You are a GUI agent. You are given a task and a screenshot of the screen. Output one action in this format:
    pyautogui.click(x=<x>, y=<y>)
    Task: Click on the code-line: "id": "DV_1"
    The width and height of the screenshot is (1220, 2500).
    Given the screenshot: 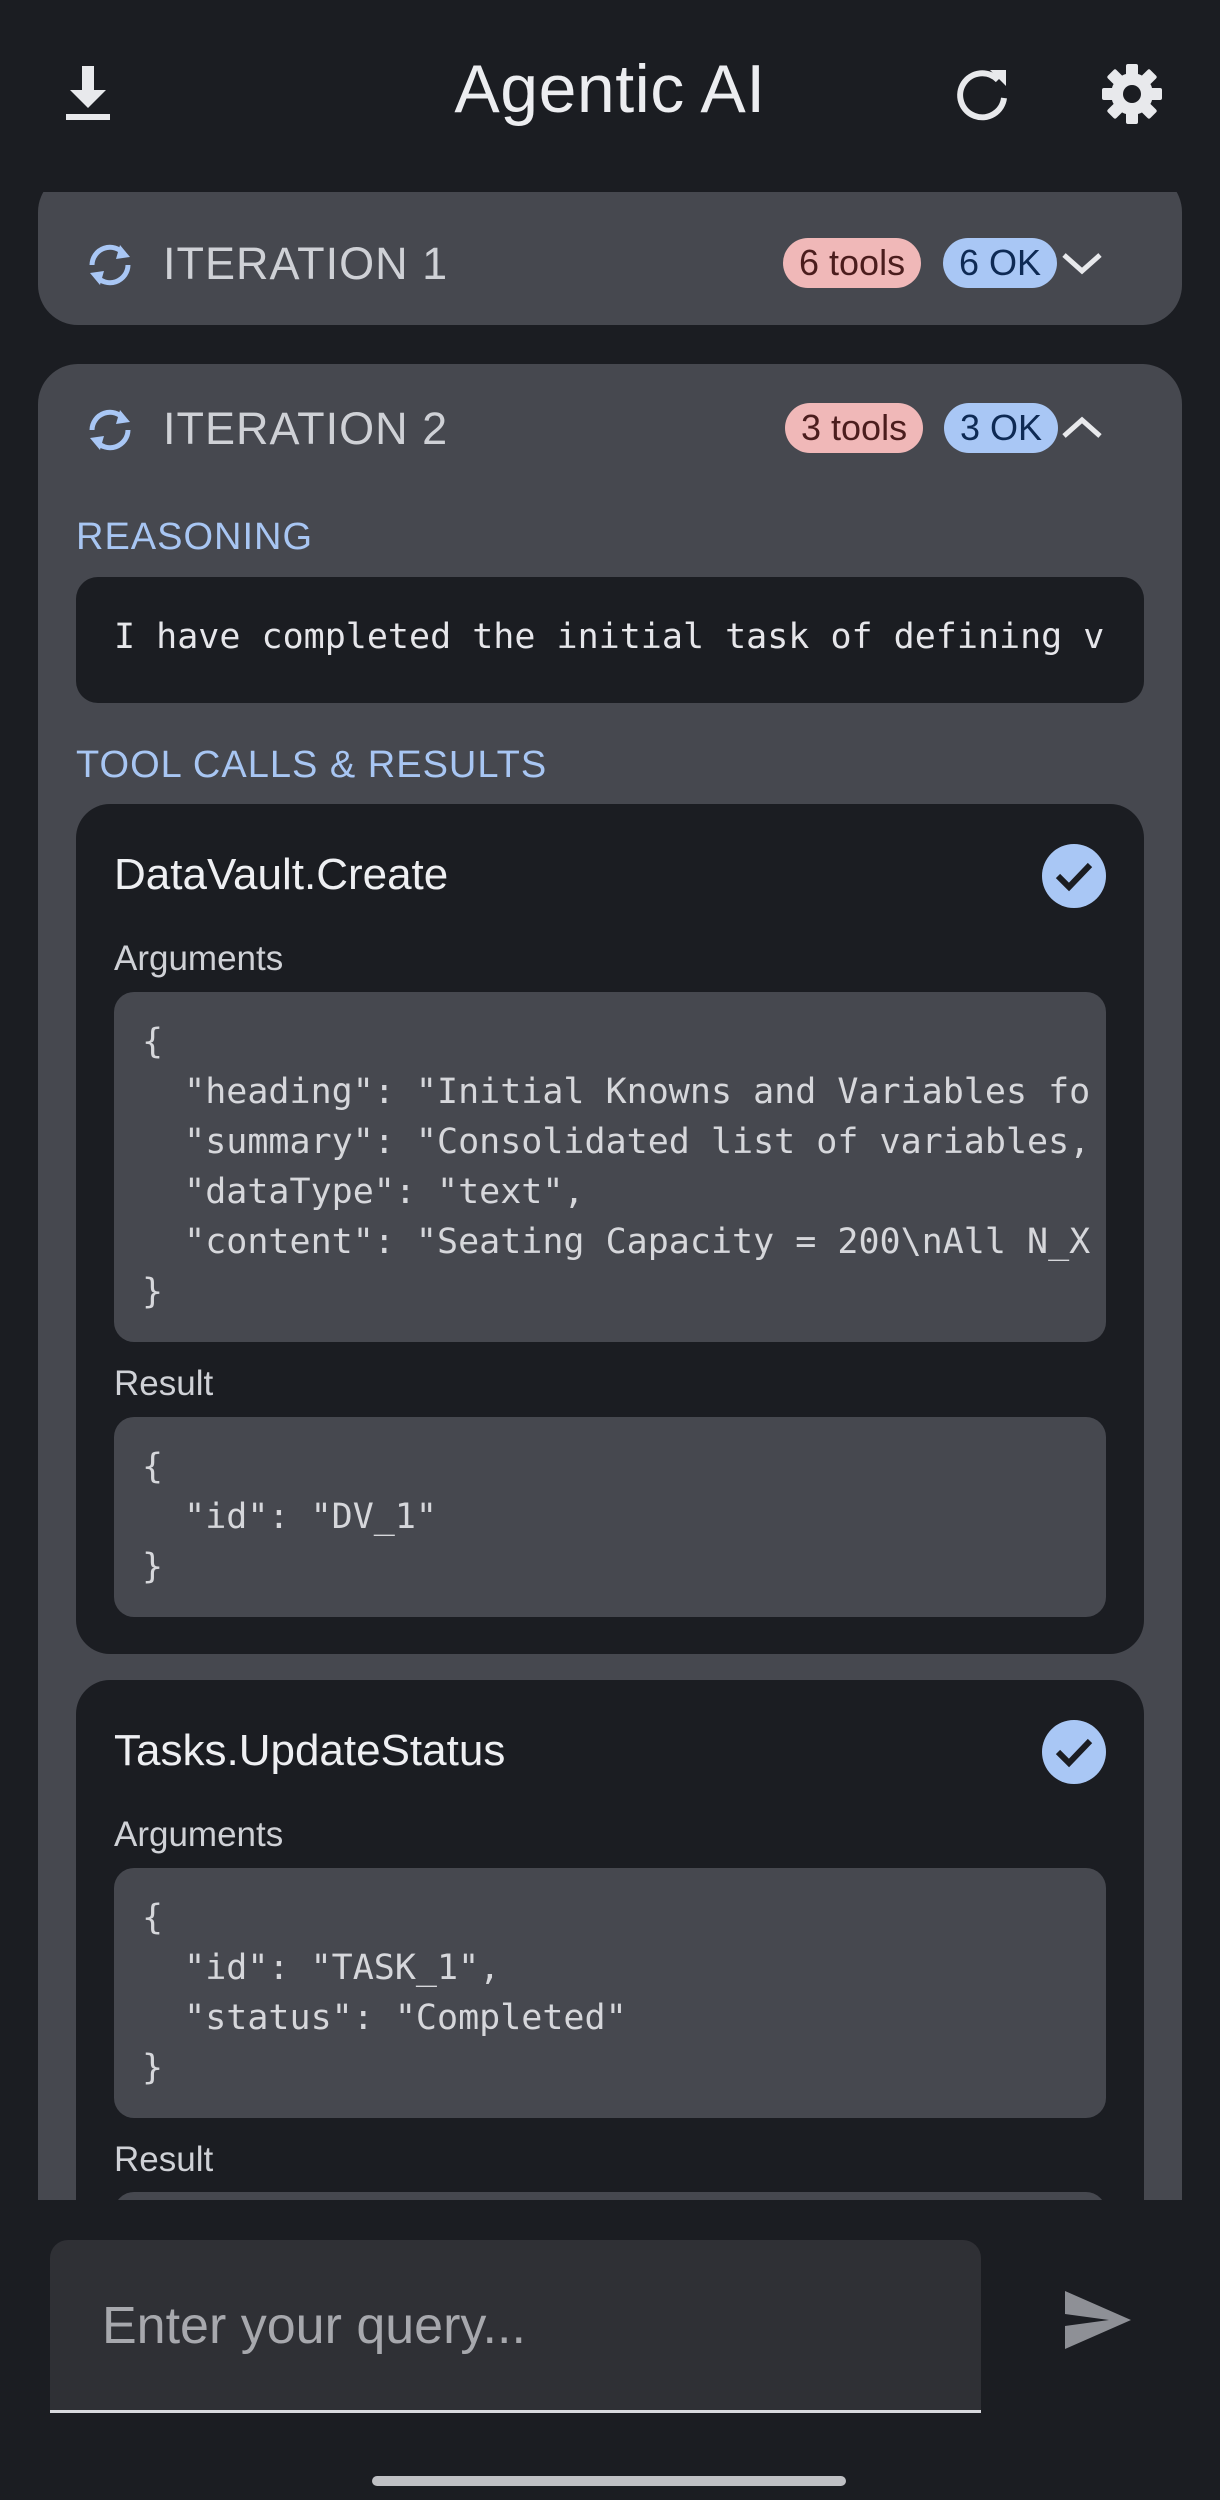 What is the action you would take?
    pyautogui.click(x=290, y=1517)
    